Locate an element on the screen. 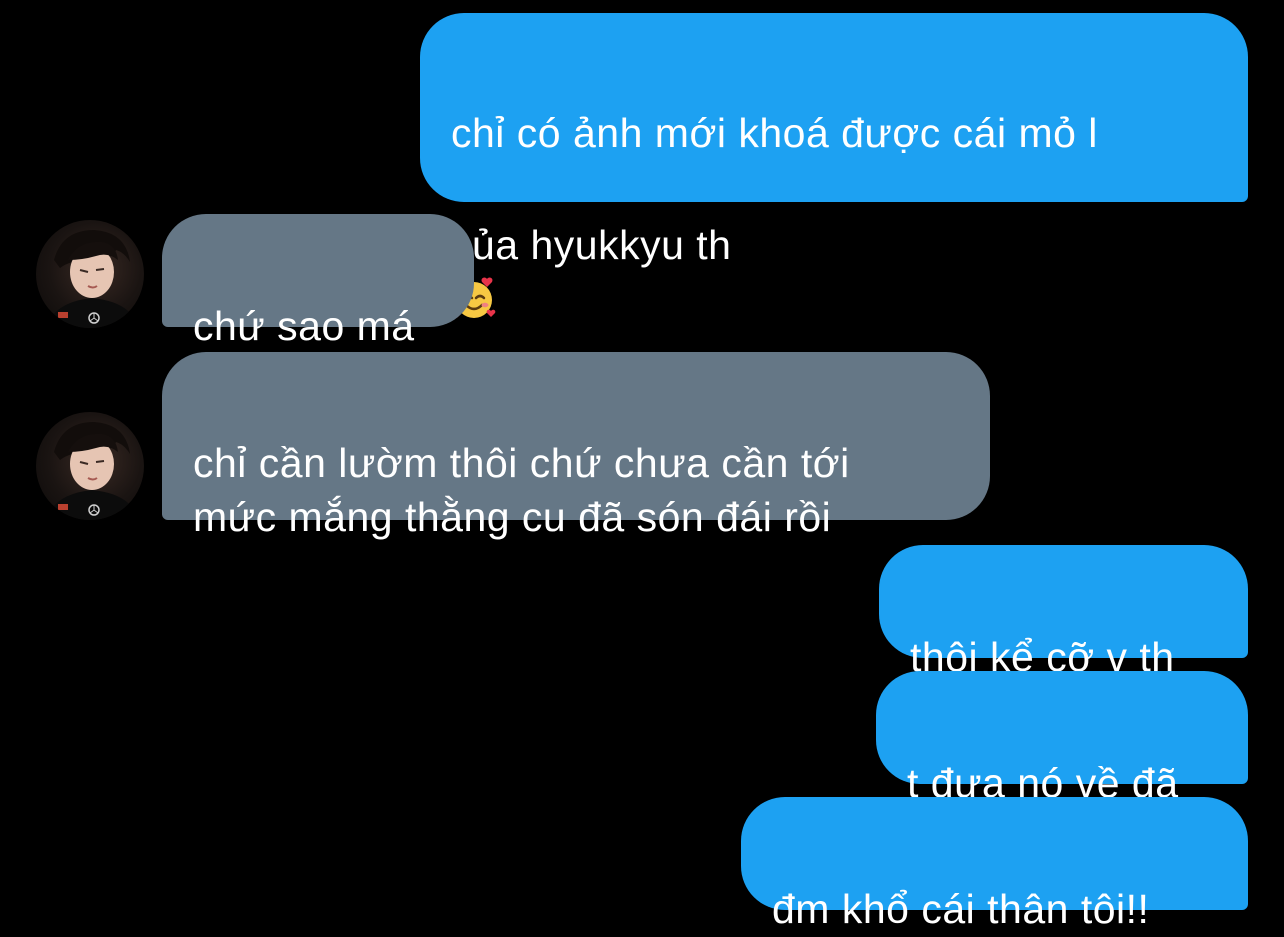 The image size is (1284, 937). message-bubble-received: chứ sao má is located at coordinates (318, 281).